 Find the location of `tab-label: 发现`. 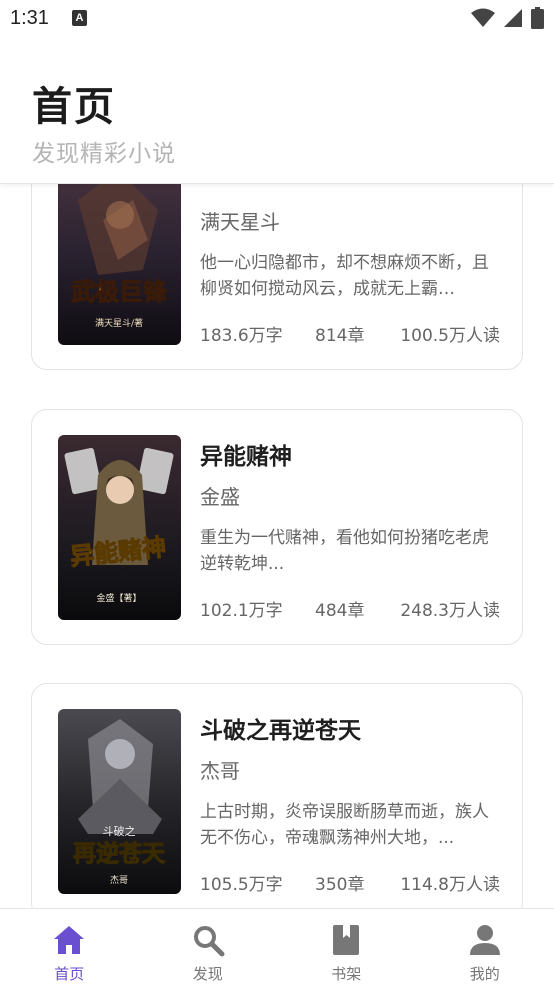

tab-label: 发现 is located at coordinates (207, 974).